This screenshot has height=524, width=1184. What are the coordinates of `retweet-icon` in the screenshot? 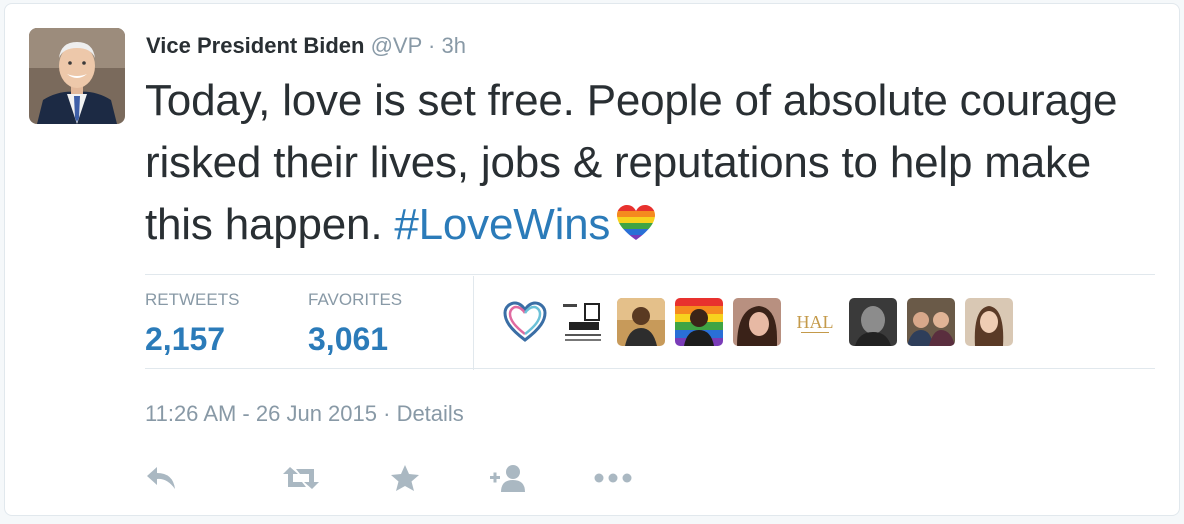 It's located at (301, 478).